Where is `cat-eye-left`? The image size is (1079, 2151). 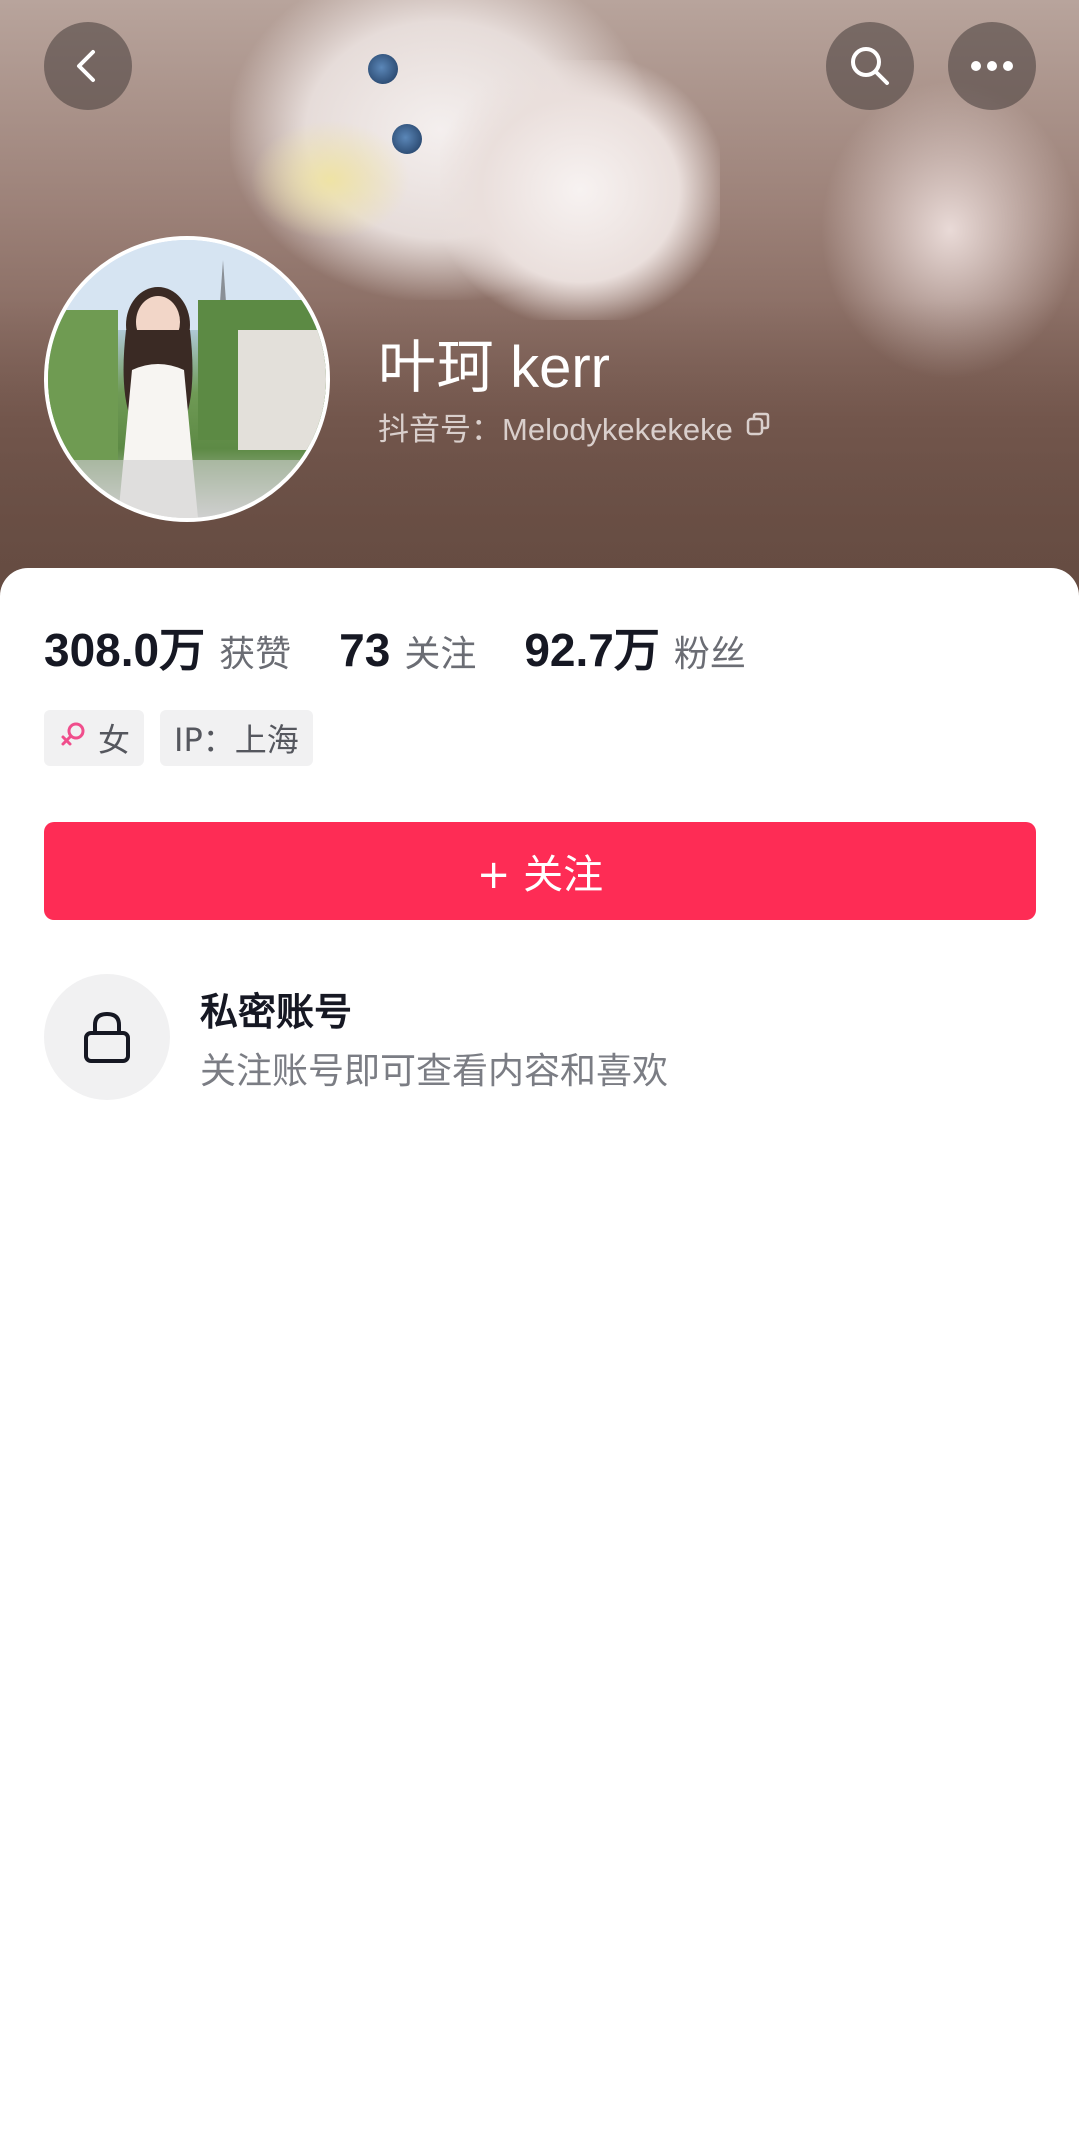 cat-eye-left is located at coordinates (383, 69).